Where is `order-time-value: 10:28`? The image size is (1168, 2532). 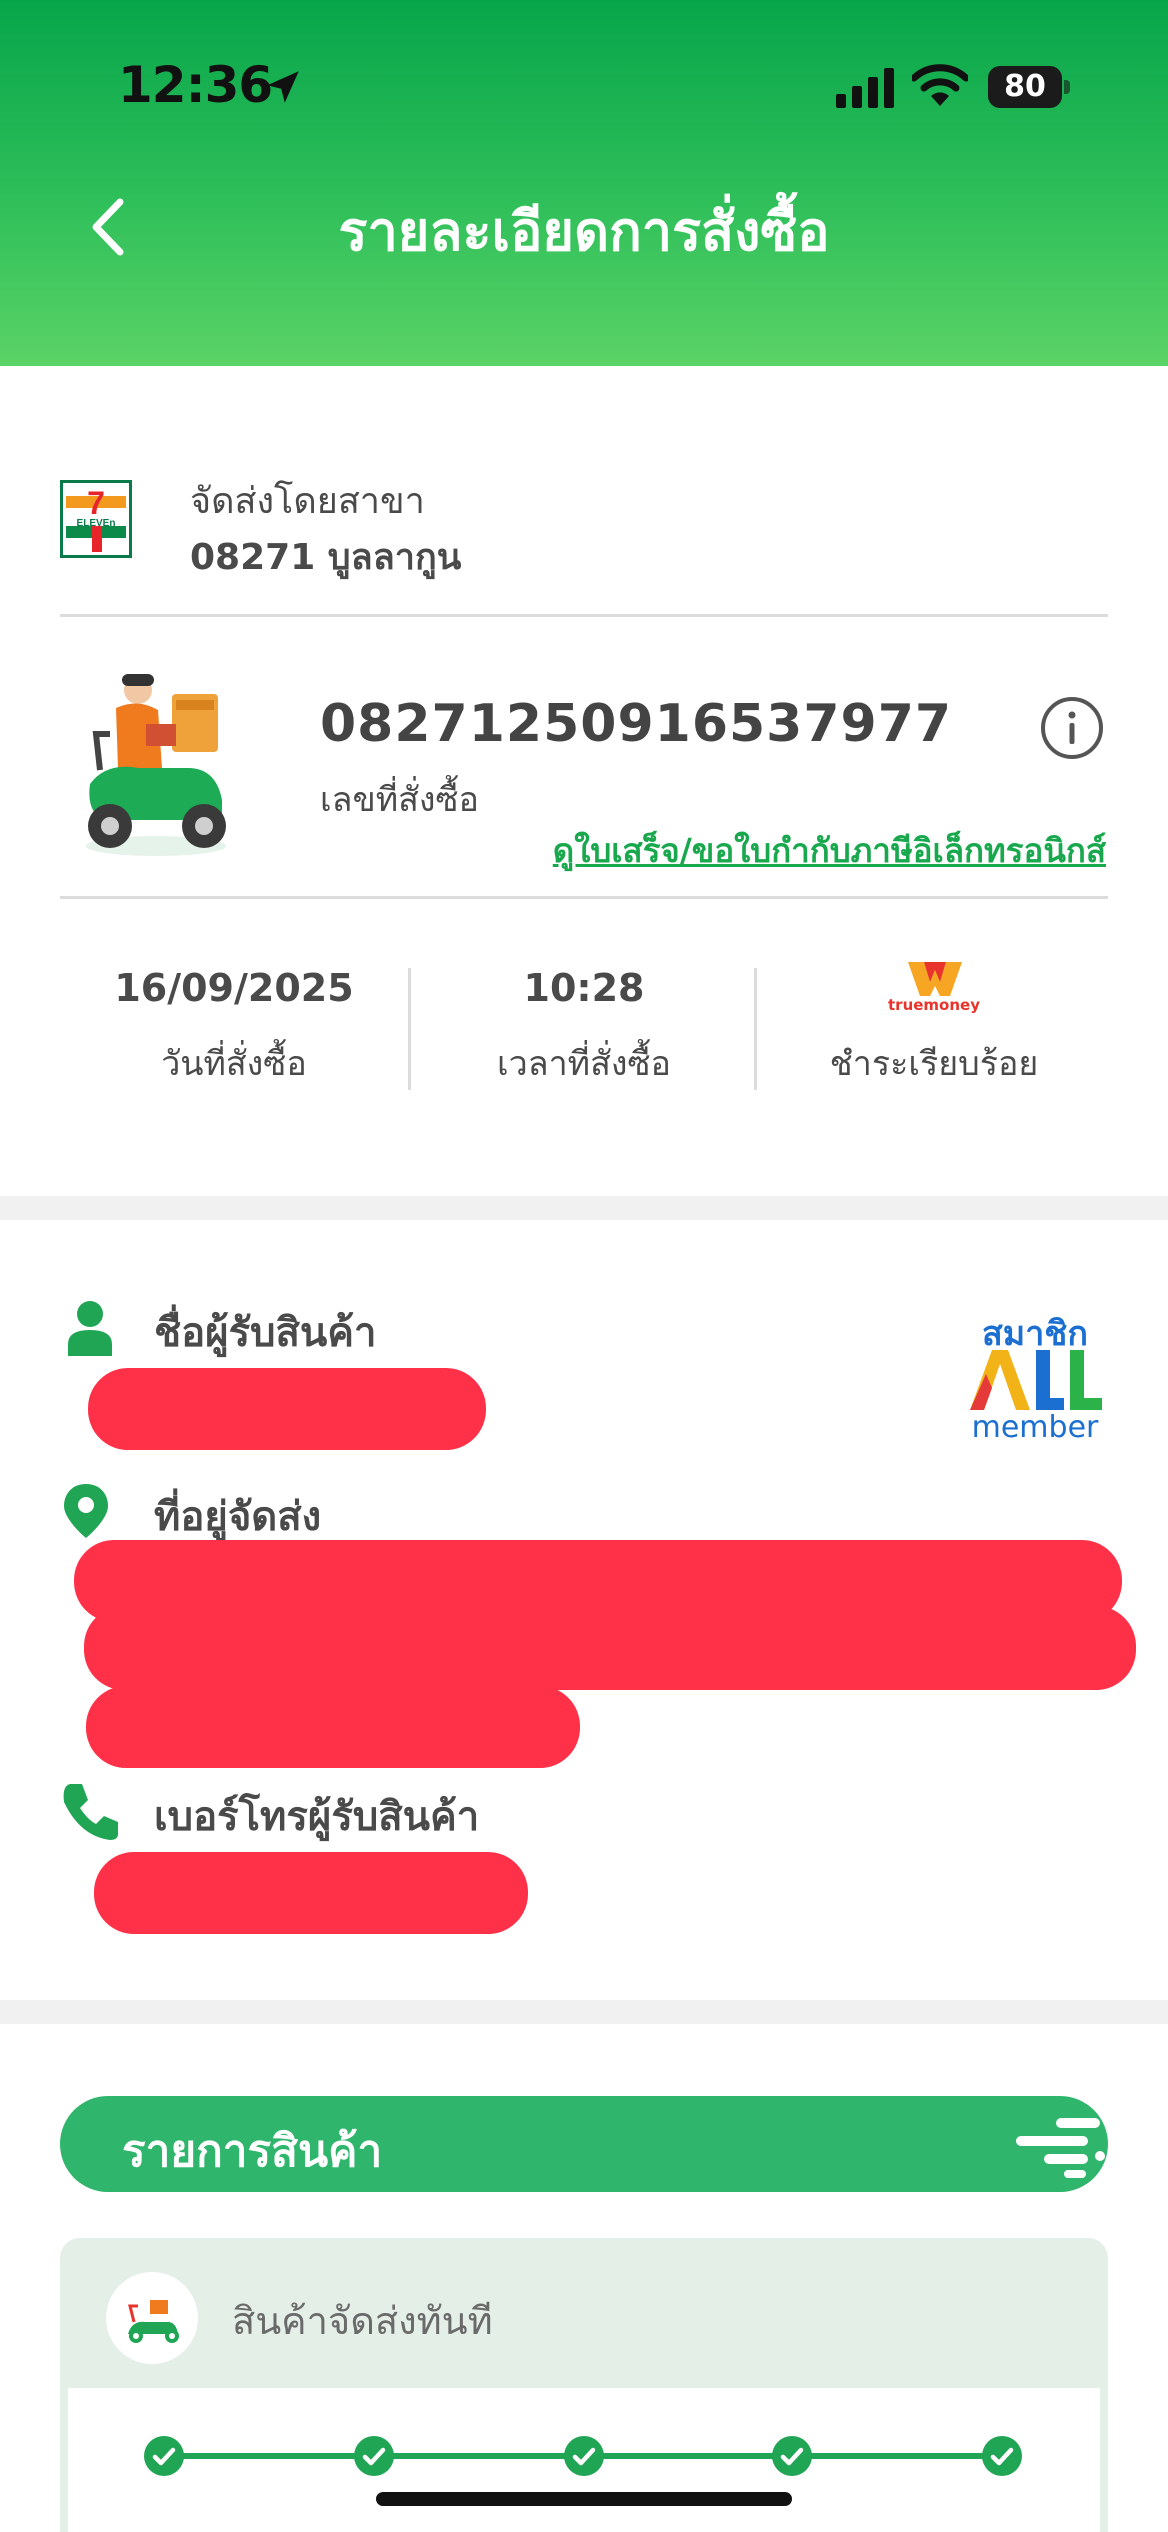 order-time-value: 10:28 is located at coordinates (584, 988).